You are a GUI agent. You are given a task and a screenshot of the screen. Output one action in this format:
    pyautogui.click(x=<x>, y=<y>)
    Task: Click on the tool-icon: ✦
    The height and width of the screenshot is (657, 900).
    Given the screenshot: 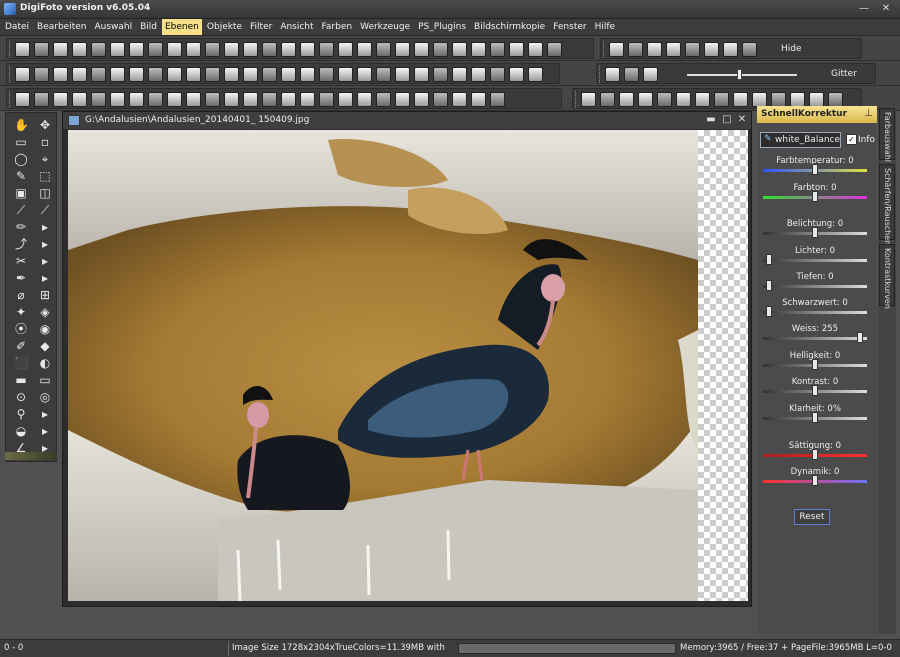 What is the action you would take?
    pyautogui.click(x=21, y=312)
    